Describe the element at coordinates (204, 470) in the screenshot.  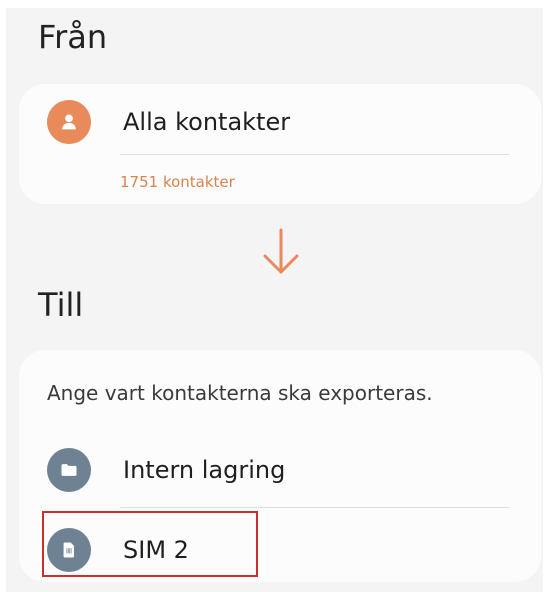
I see `internal-storage-label: Intern lagring` at that location.